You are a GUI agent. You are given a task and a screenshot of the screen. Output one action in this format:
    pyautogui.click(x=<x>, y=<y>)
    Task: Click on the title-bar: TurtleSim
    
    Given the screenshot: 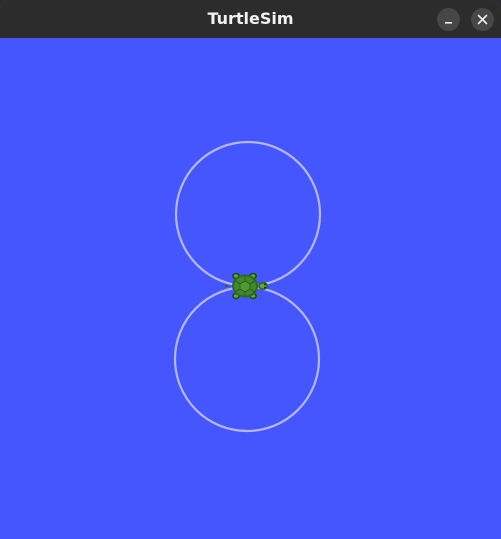 What is the action you would take?
    pyautogui.click(x=250, y=19)
    